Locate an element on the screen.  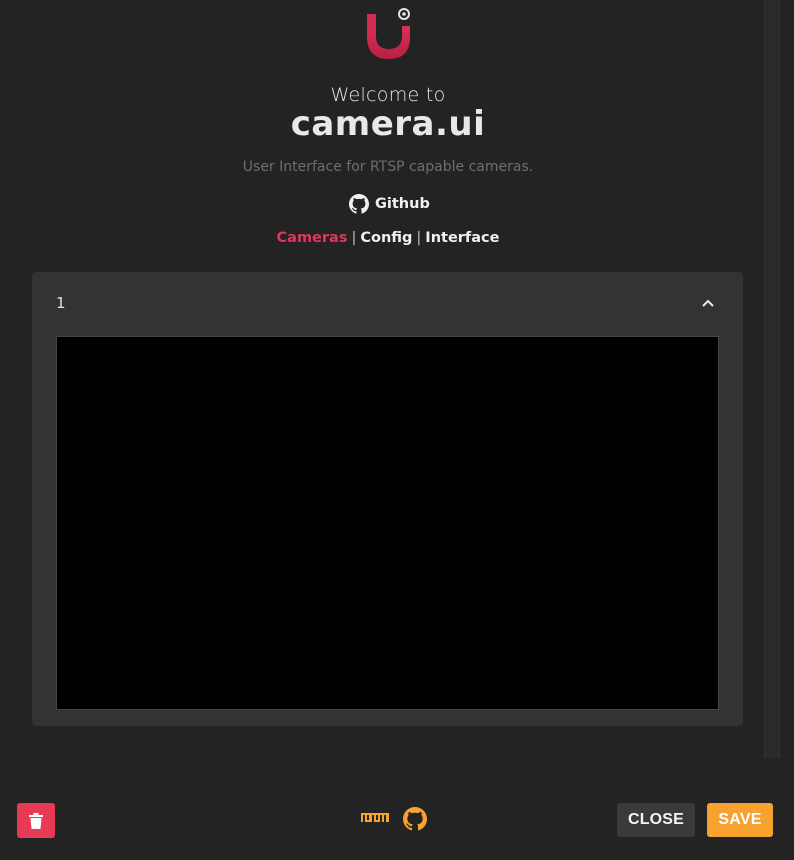
delete-button is located at coordinates (36, 820).